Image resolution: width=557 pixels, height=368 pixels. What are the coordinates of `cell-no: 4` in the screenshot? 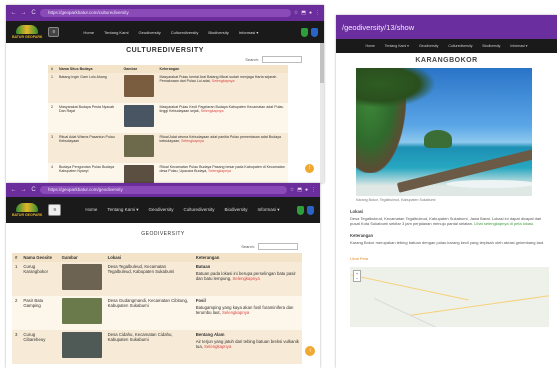 It's located at (52, 173).